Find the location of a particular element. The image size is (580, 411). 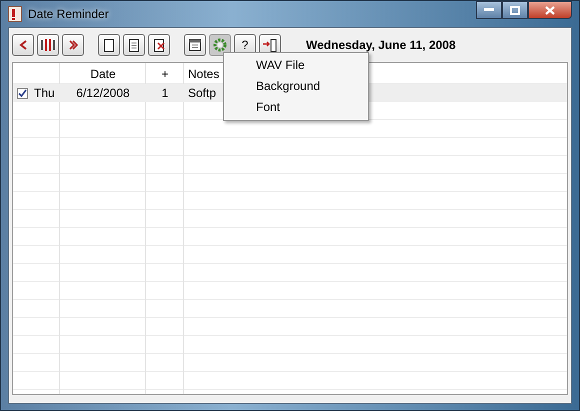

column-header: Notes is located at coordinates (204, 73).